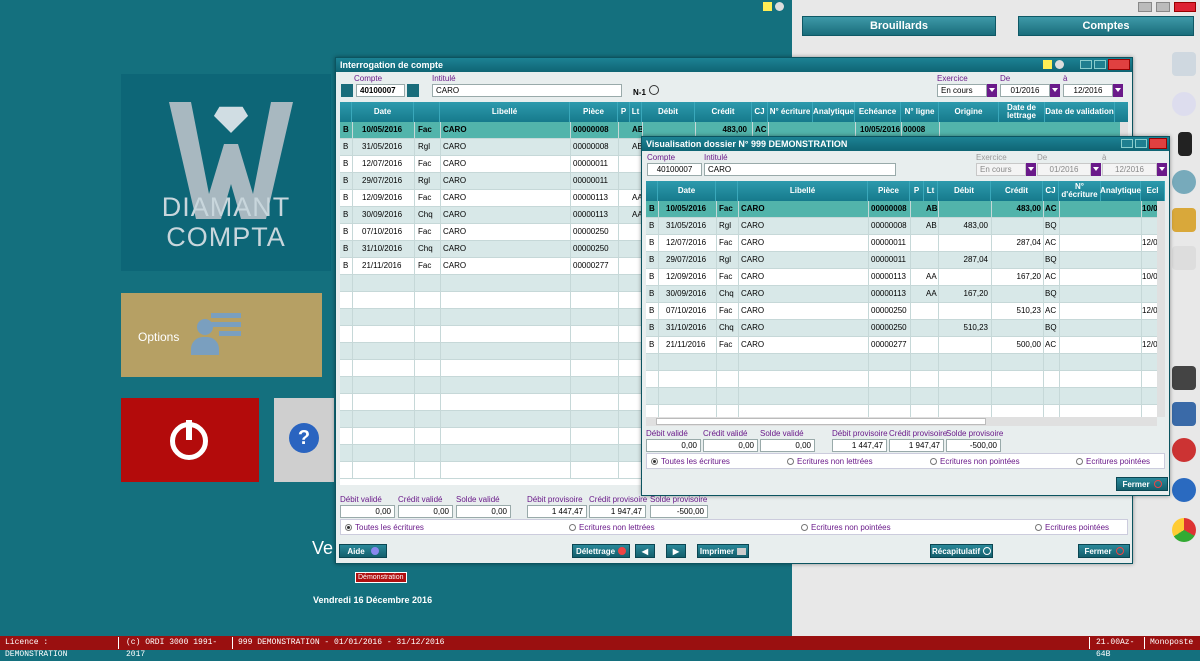  What do you see at coordinates (1184, 378) in the screenshot?
I see `tools-icon` at bounding box center [1184, 378].